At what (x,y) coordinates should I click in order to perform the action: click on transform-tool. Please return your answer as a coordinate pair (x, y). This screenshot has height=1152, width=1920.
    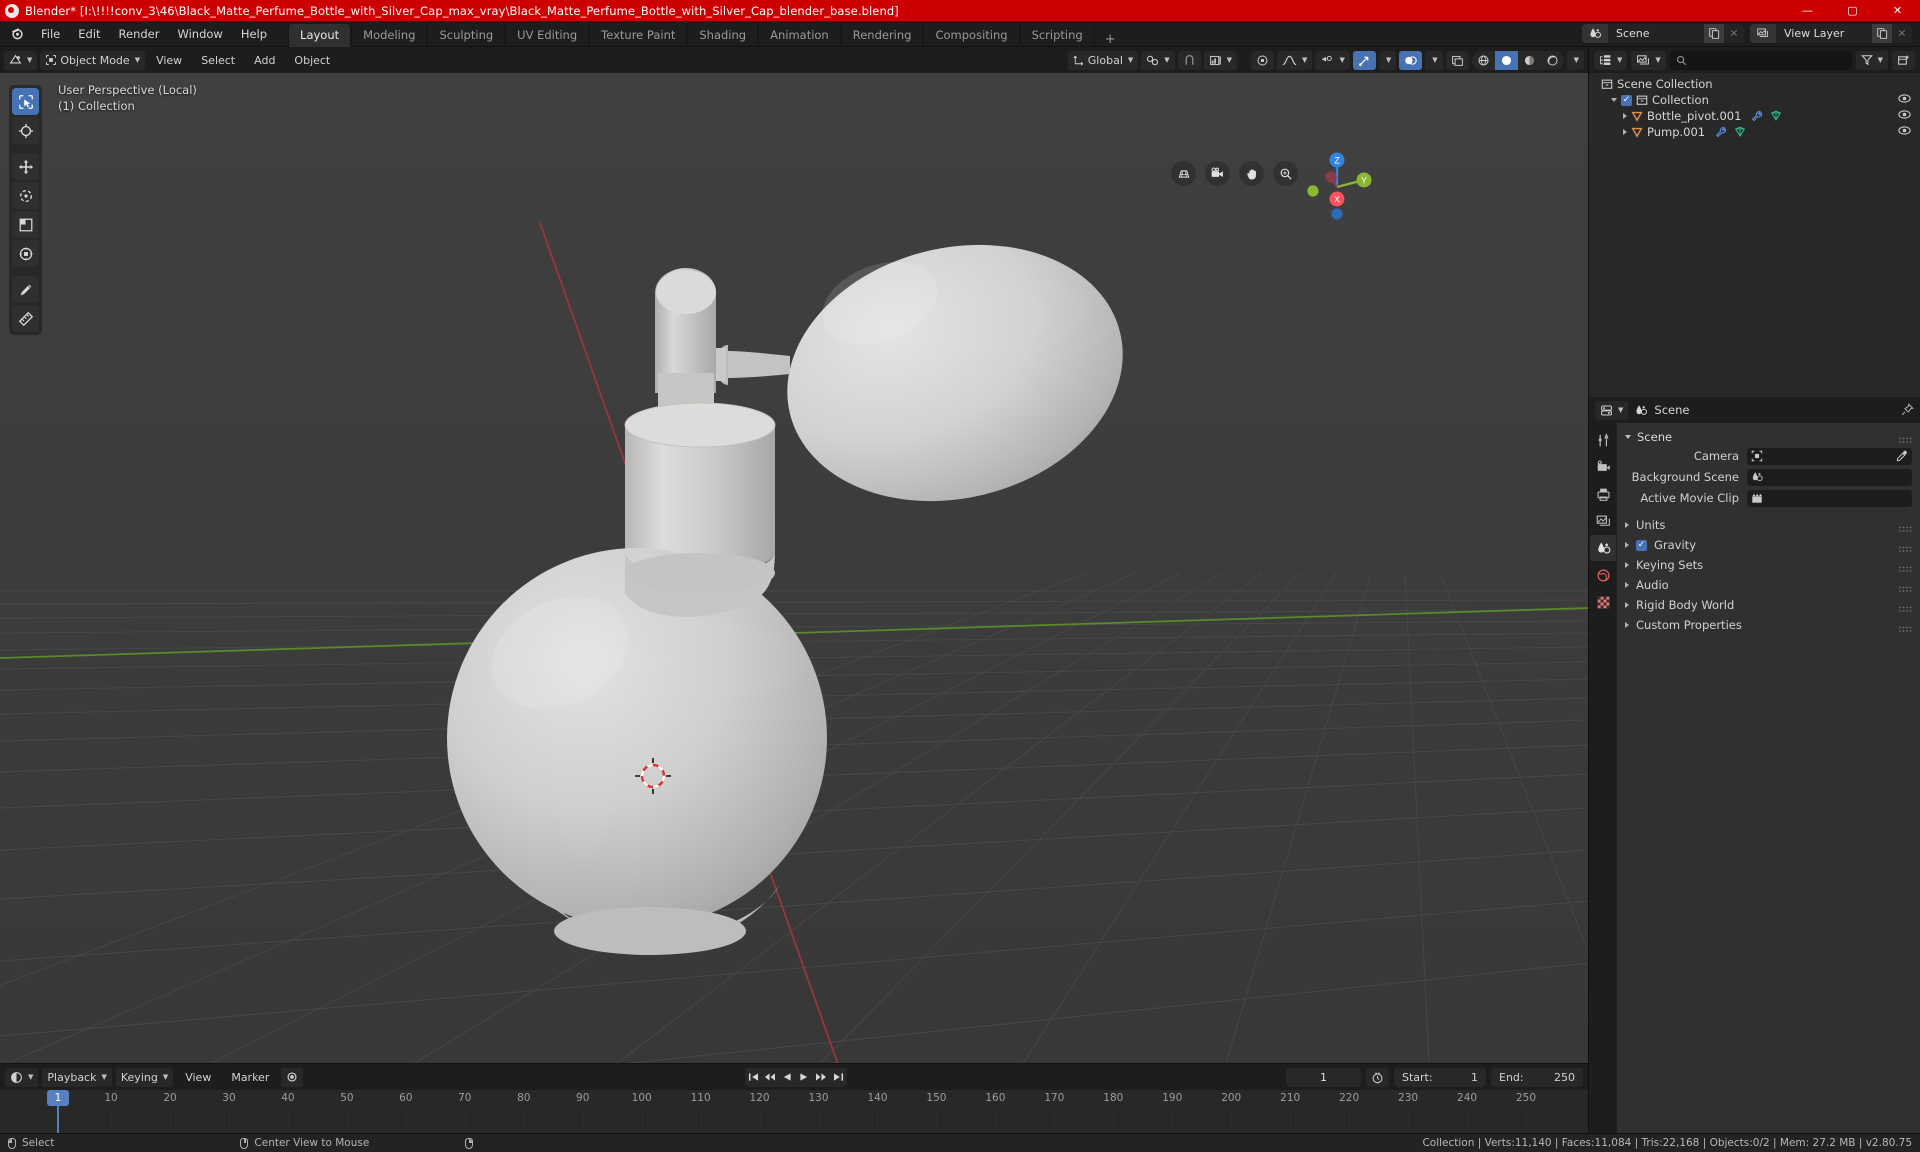
    Looking at the image, I should click on (25, 253).